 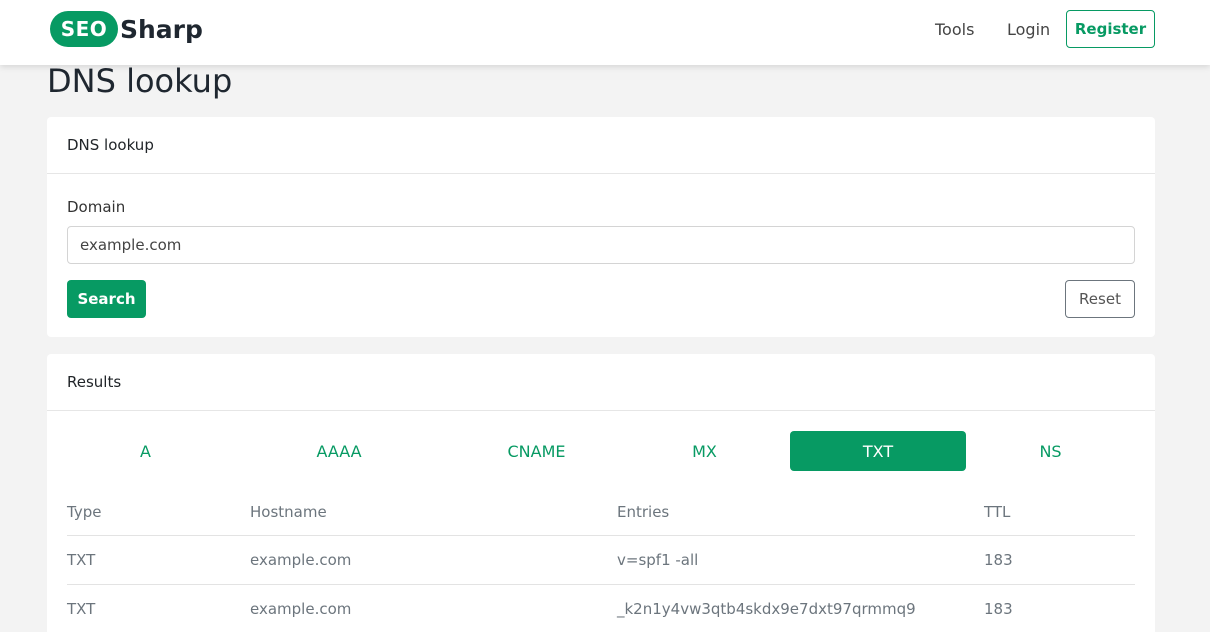 I want to click on tab-txt: TXT, so click(x=878, y=451).